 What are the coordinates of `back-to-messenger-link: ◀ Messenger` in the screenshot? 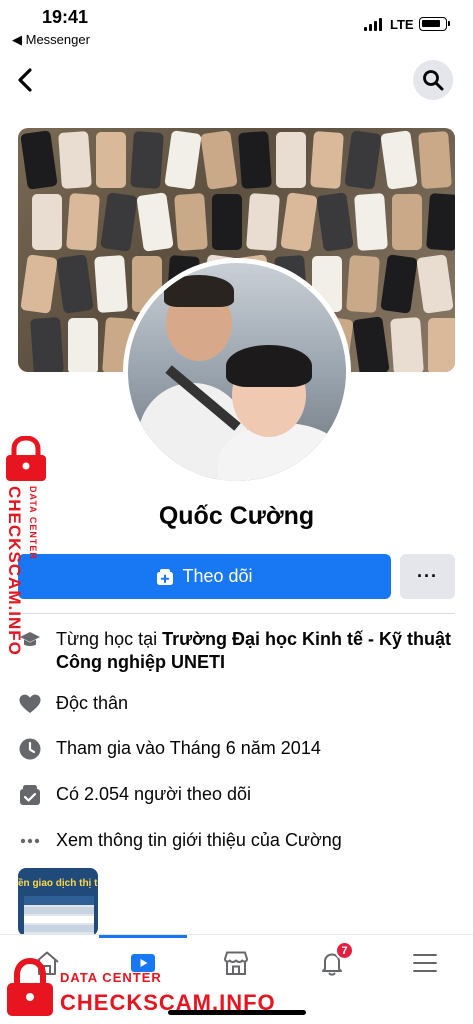 It's located at (51, 40).